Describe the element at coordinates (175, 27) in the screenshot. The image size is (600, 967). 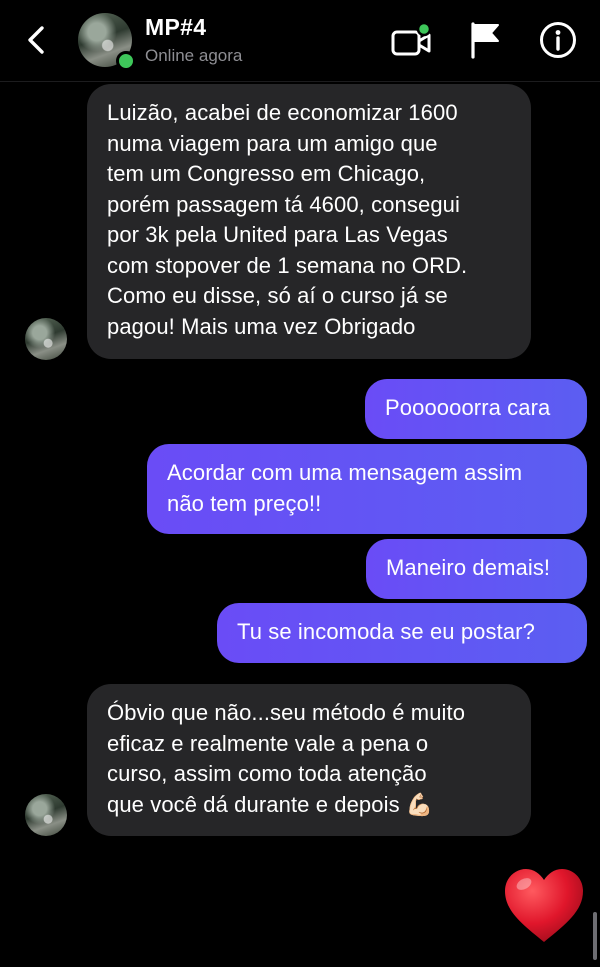
I see `contact-name: MP#4` at that location.